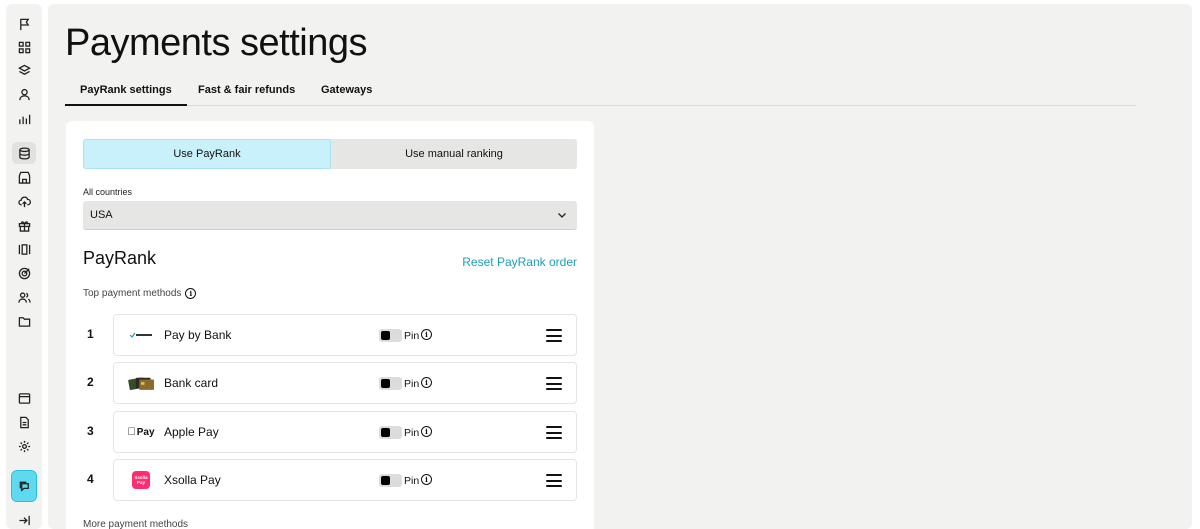 This screenshot has height=529, width=1200. What do you see at coordinates (132, 293) in the screenshot?
I see `top-payment-methods-text: Top payment methods` at bounding box center [132, 293].